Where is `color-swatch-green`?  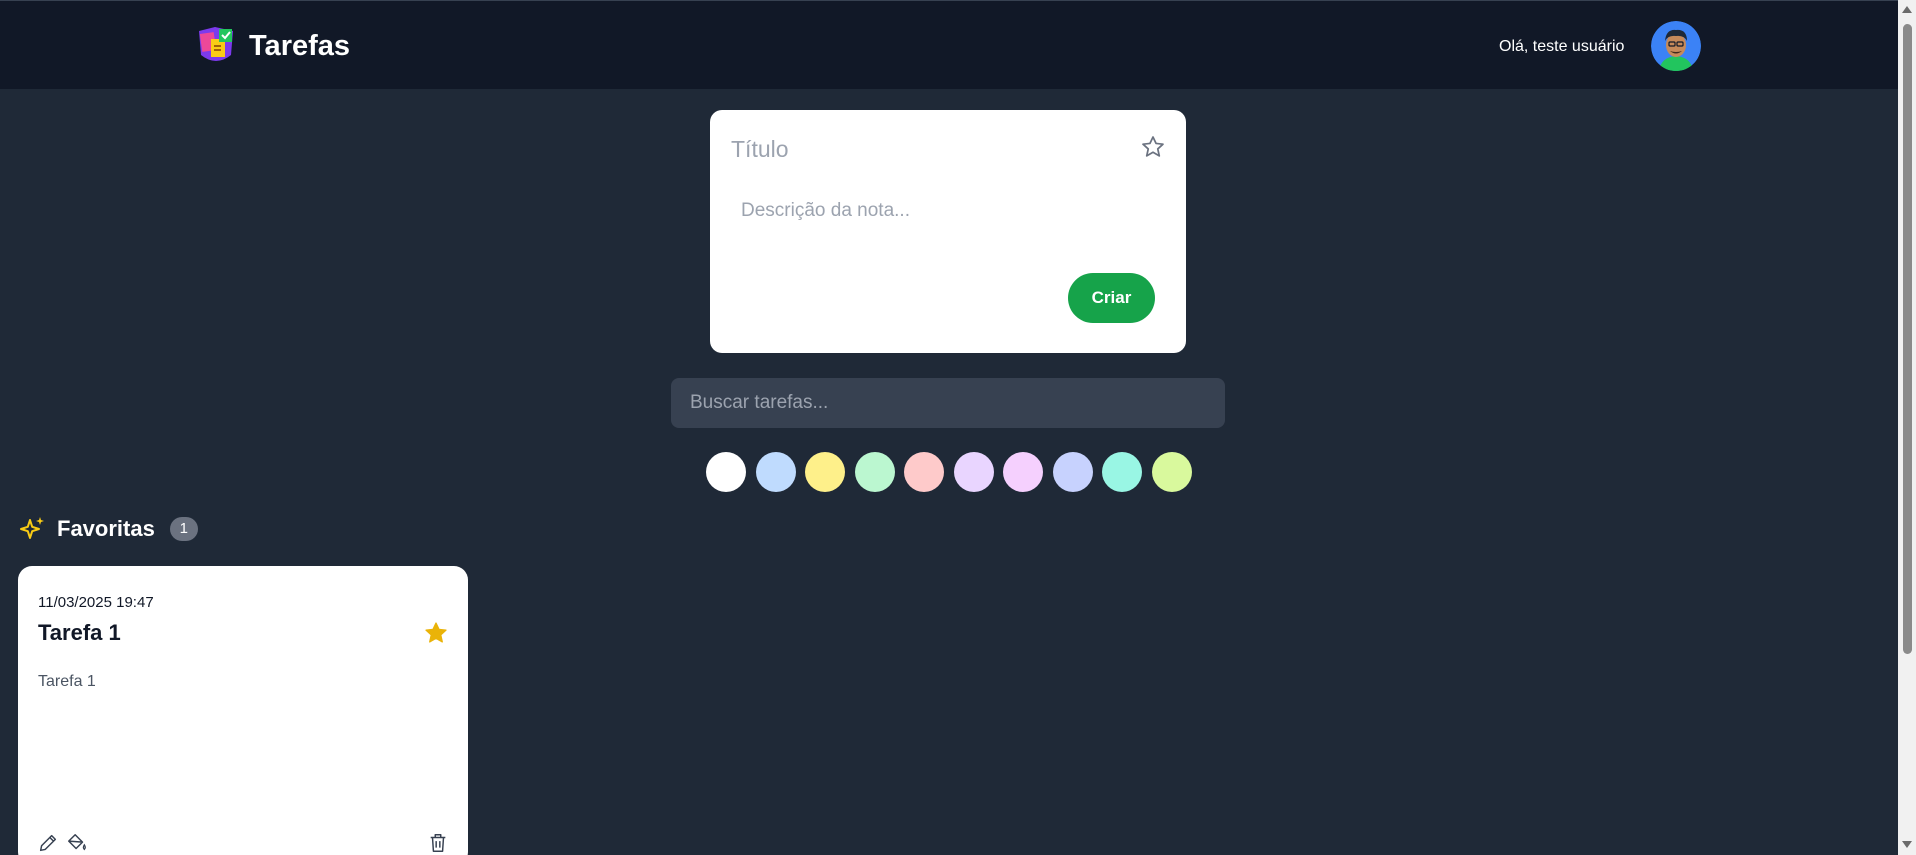 color-swatch-green is located at coordinates (874, 472).